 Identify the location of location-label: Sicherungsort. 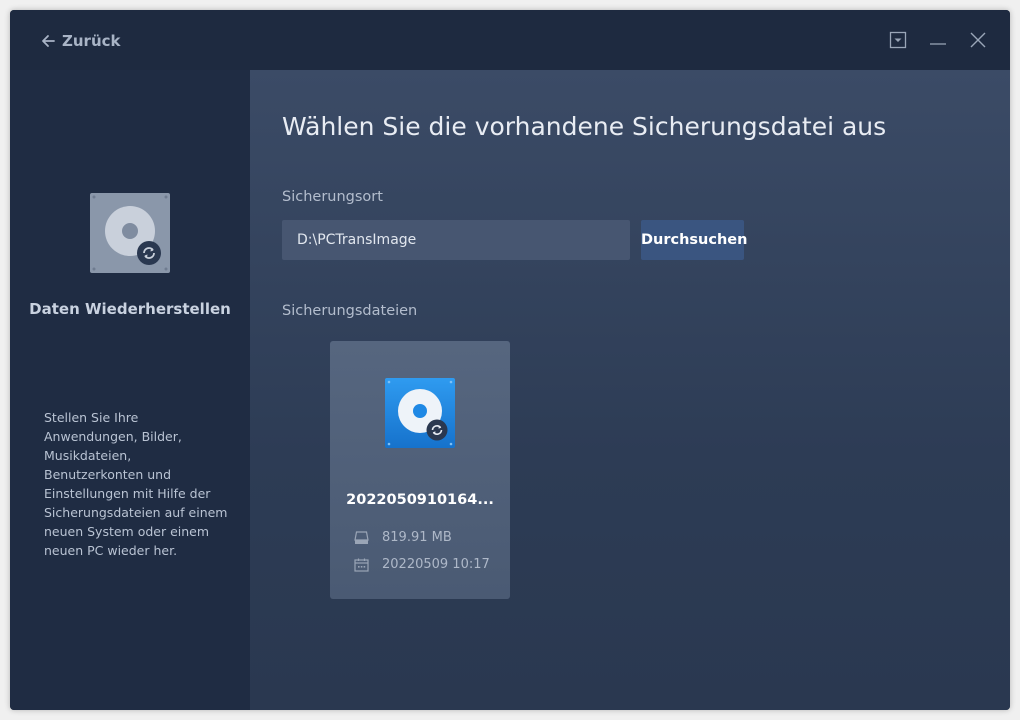
(332, 197).